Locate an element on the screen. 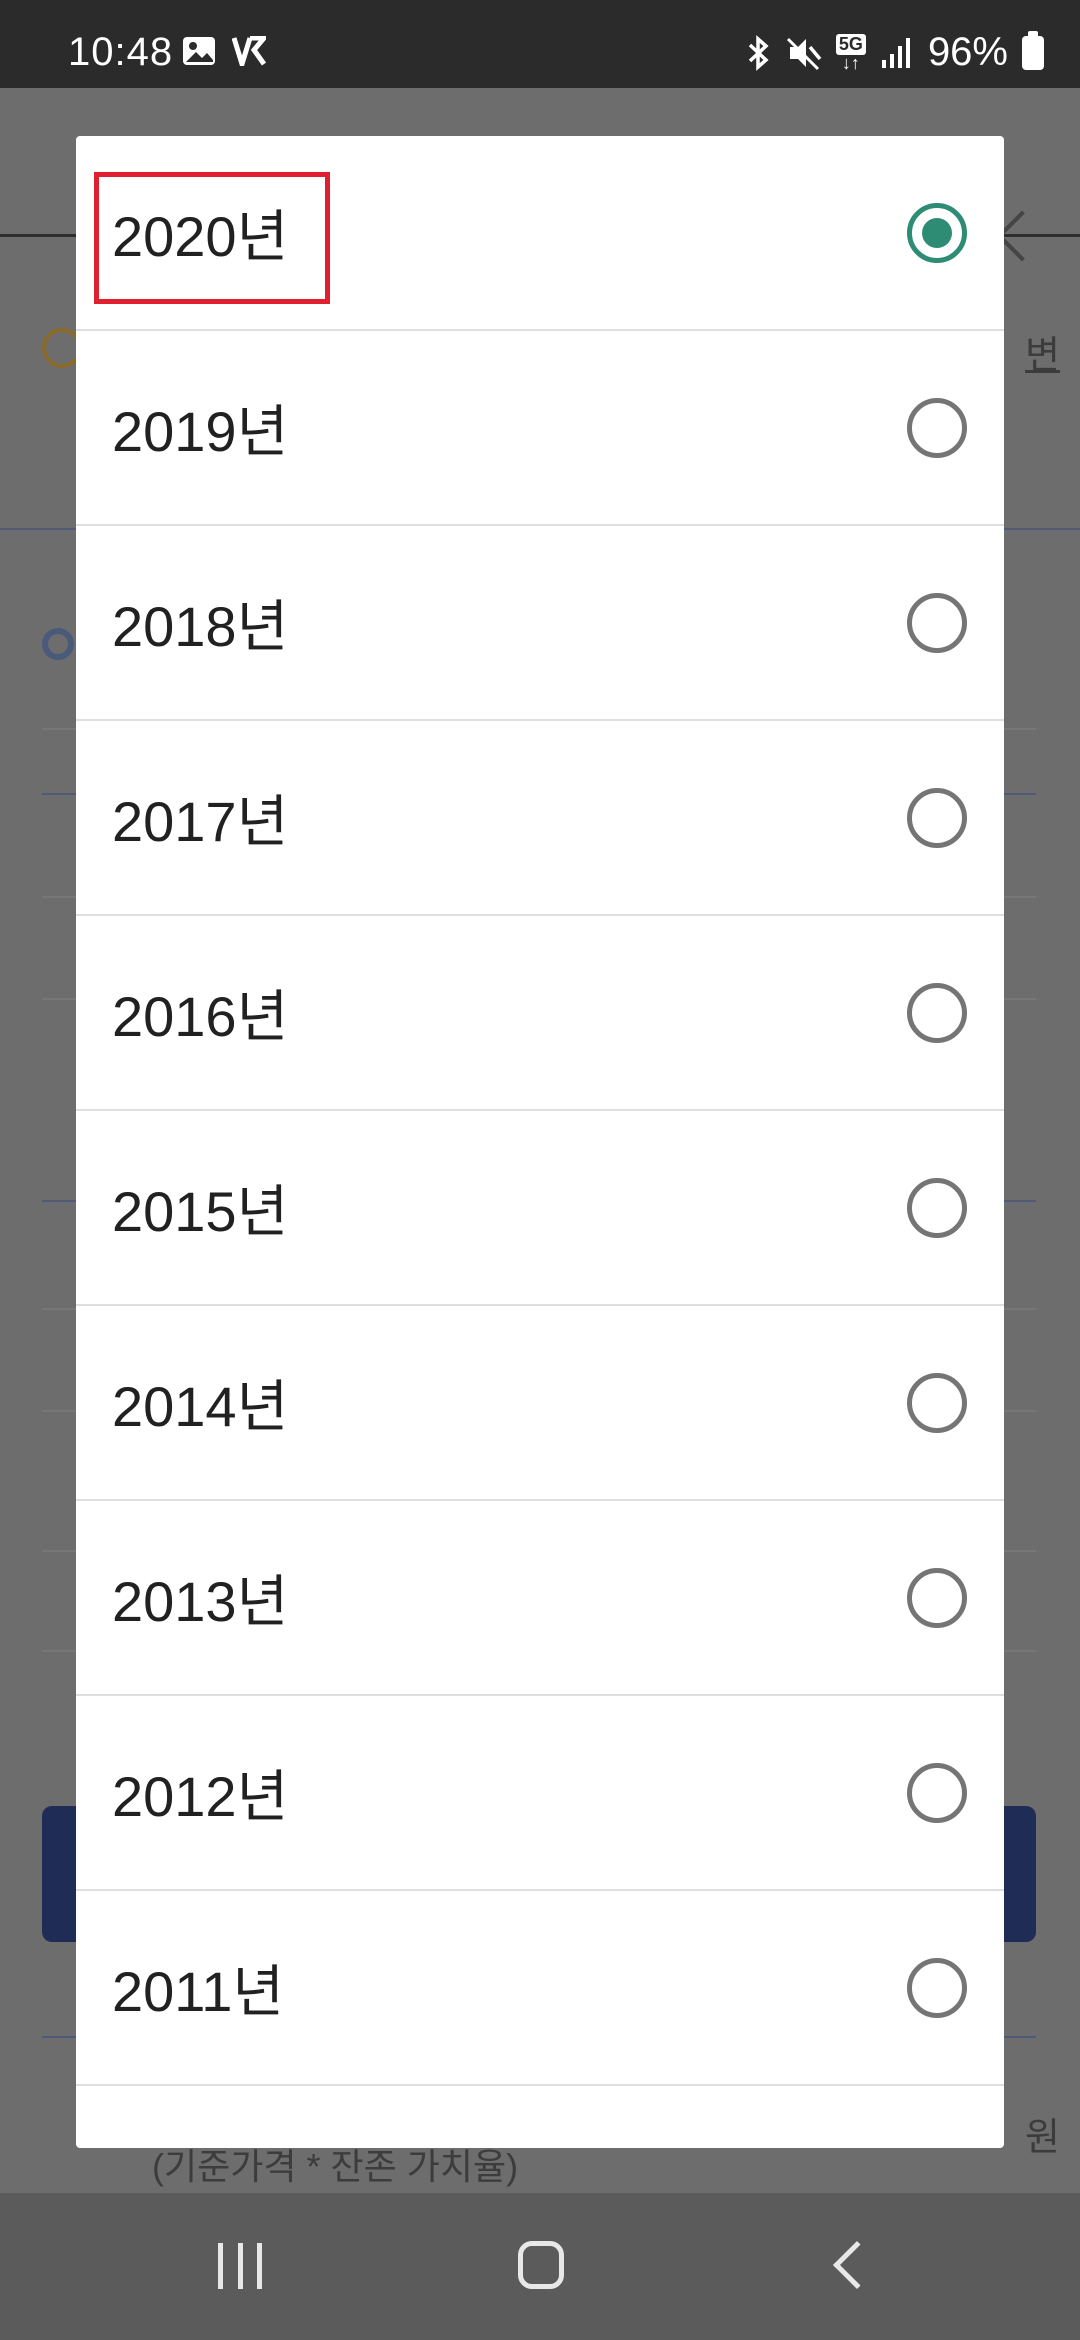  year-option-label: 2015년 is located at coordinates (200, 1211).